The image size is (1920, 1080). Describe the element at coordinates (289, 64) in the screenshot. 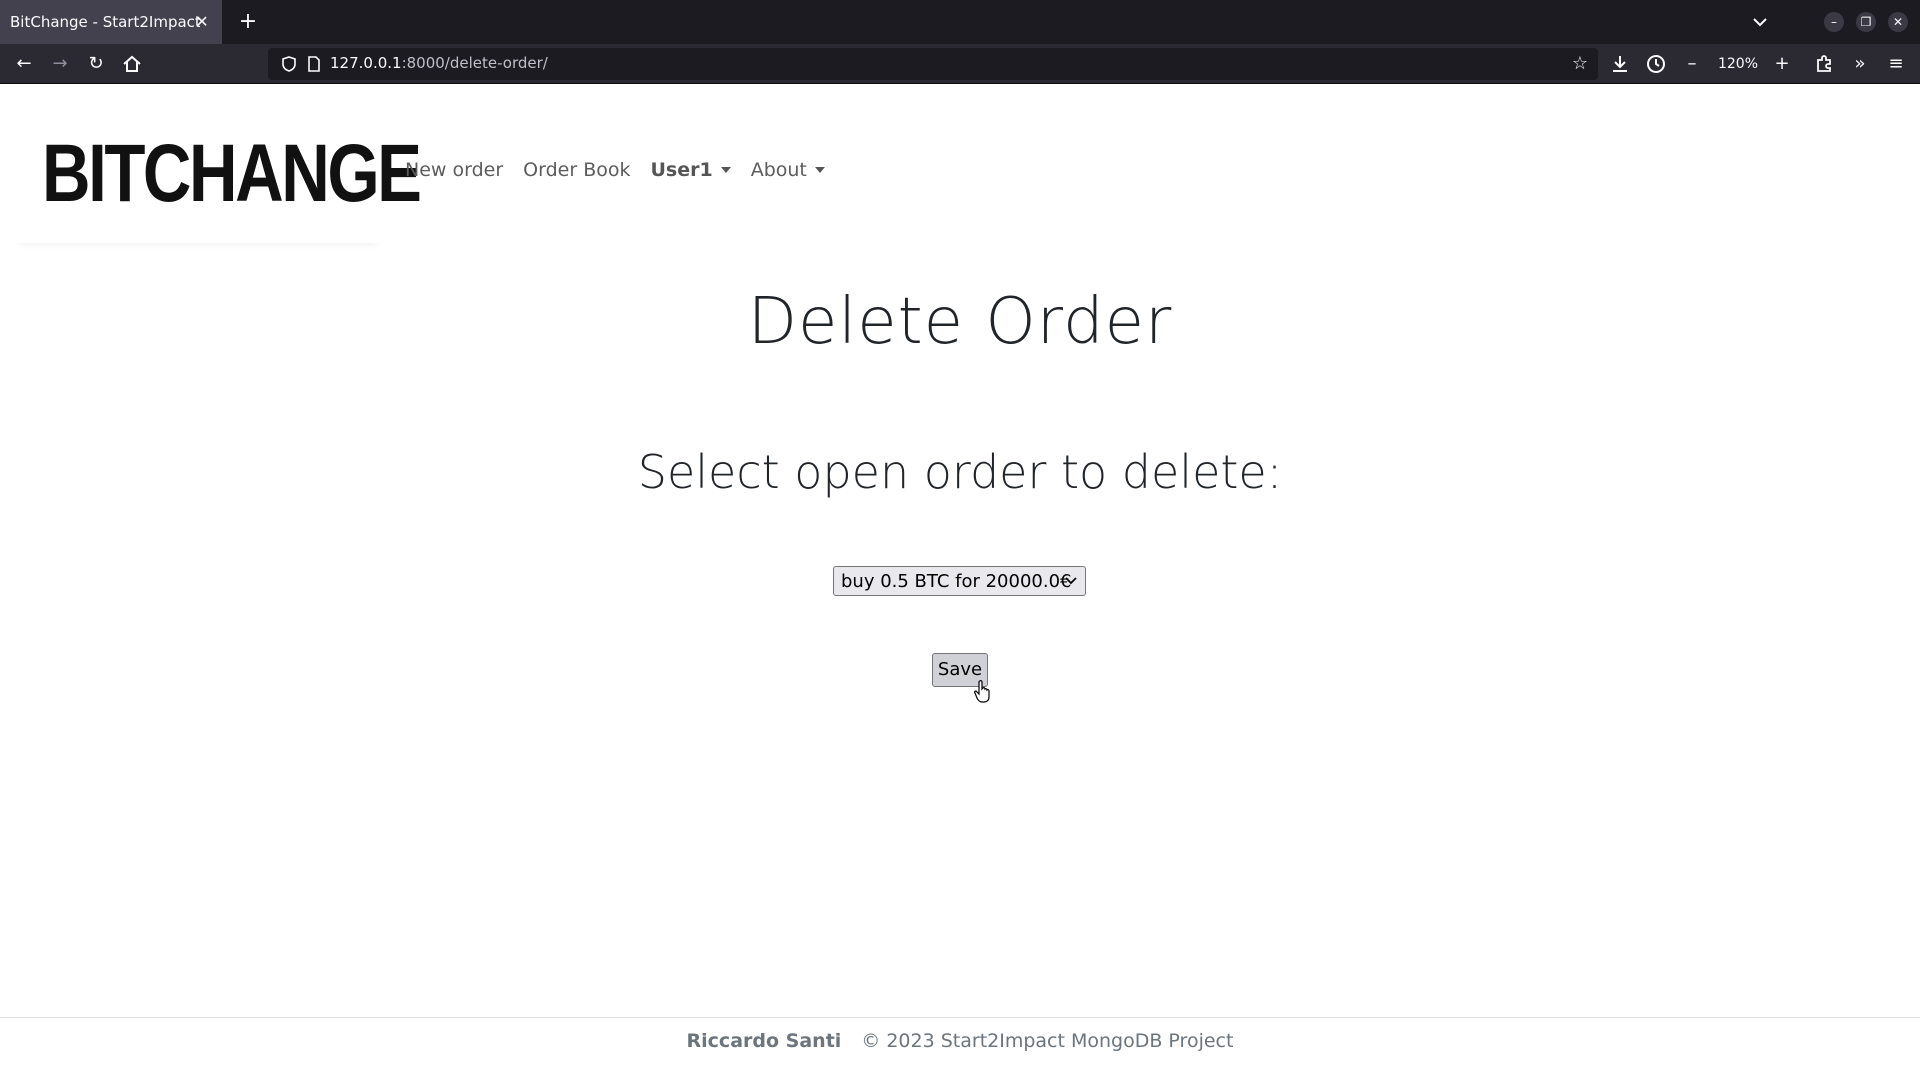

I see `shield-icon` at that location.